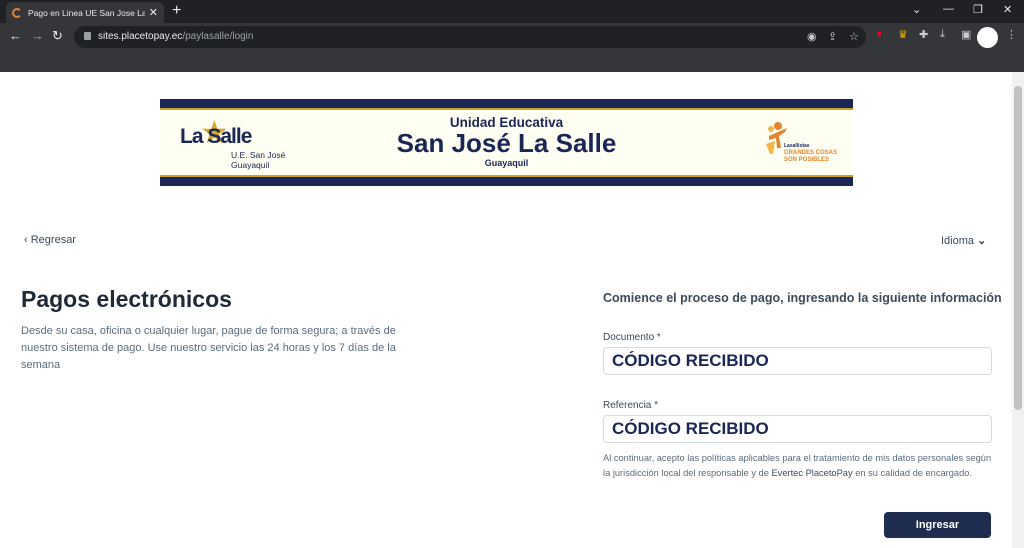  Describe the element at coordinates (963, 240) in the screenshot. I see `language-dropdown: Idioma ⌄` at that location.